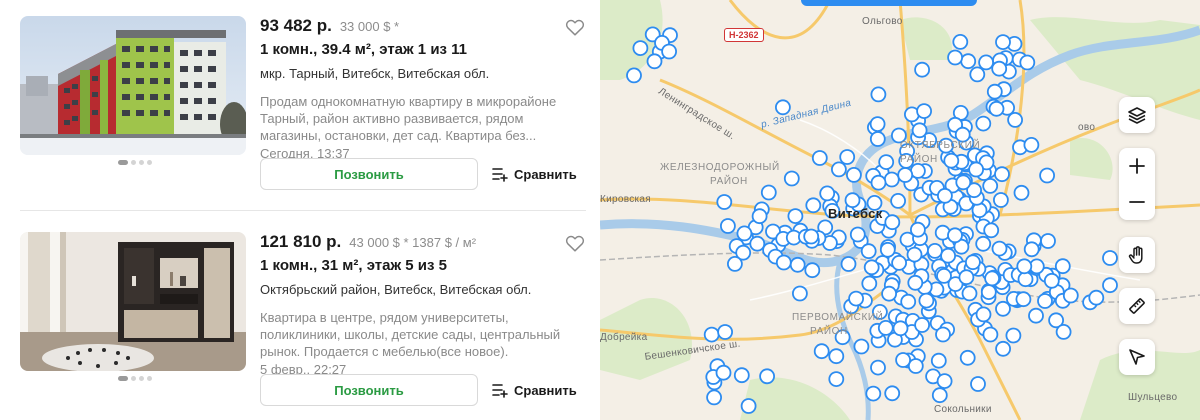 The height and width of the screenshot is (420, 1200). Describe the element at coordinates (575, 243) in the screenshot. I see `favorite-heart-icon` at that location.